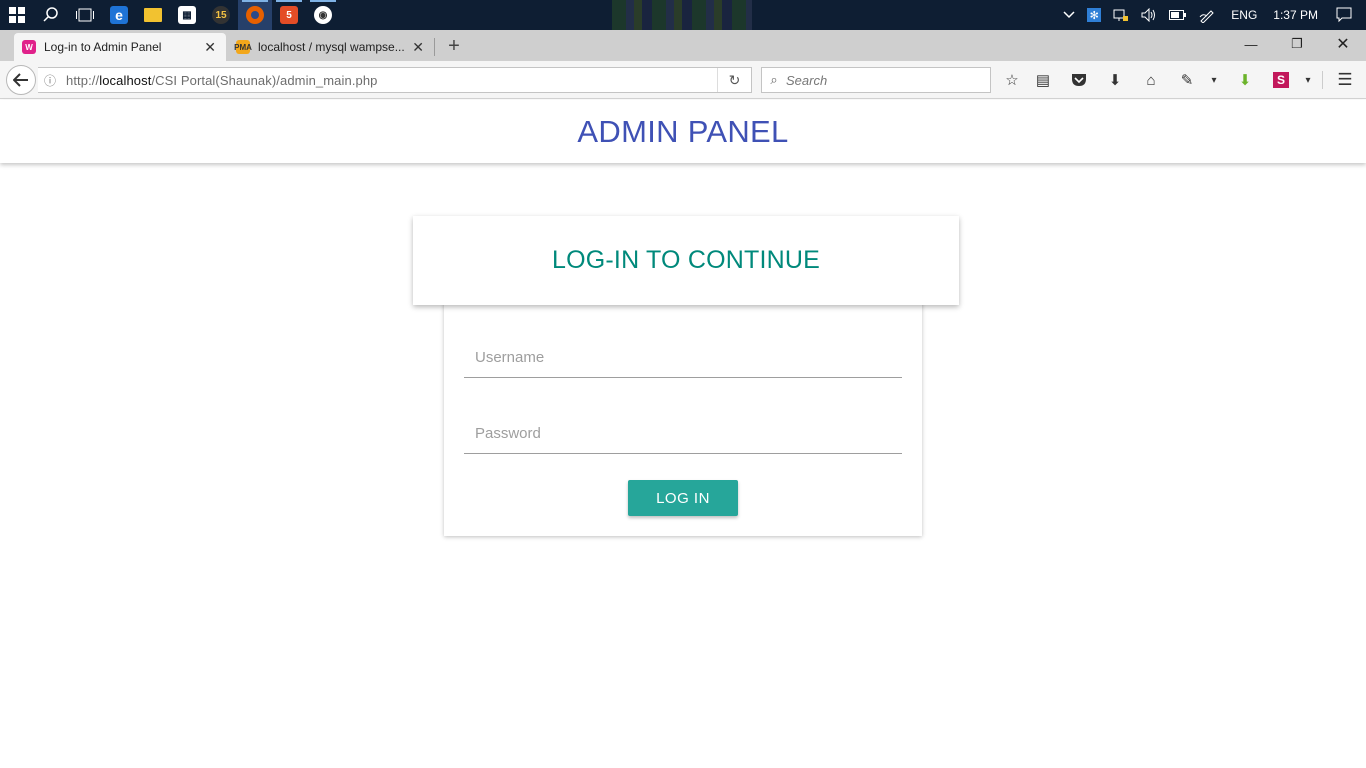  I want to click on snowflake-icon: ✻, so click(1094, 15).